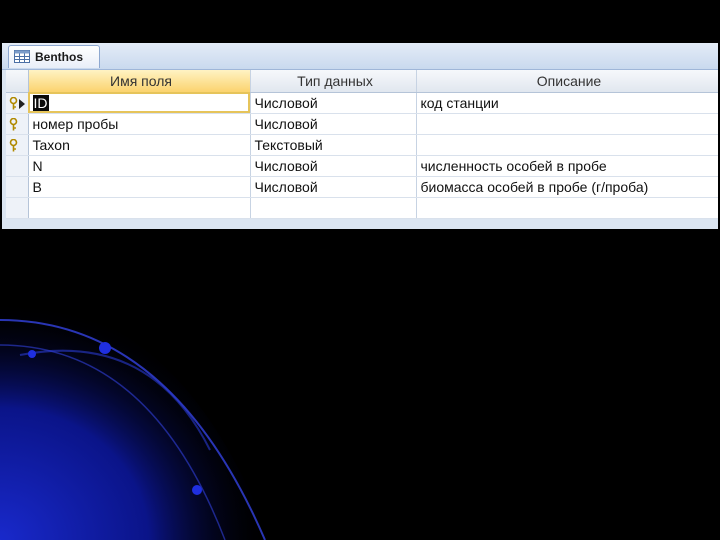 This screenshot has width=720, height=540. I want to click on table-row: Taxon Текстовый, so click(362, 145).